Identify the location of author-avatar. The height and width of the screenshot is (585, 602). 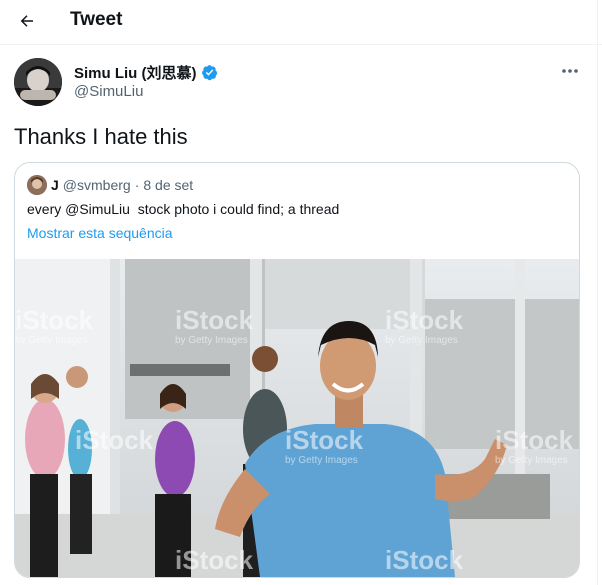
(38, 82).